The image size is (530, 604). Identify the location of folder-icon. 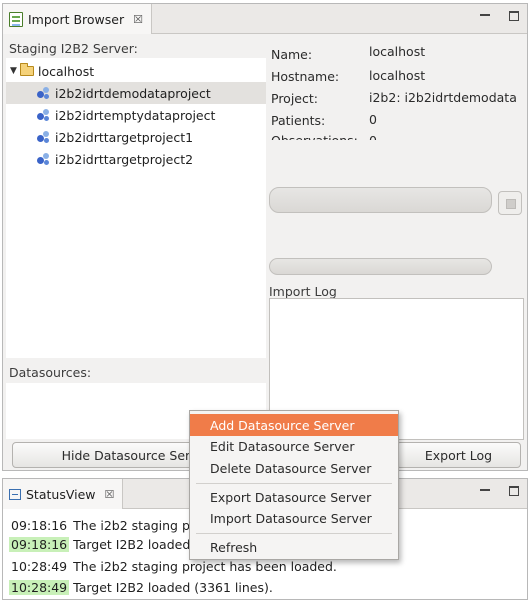
(27, 69).